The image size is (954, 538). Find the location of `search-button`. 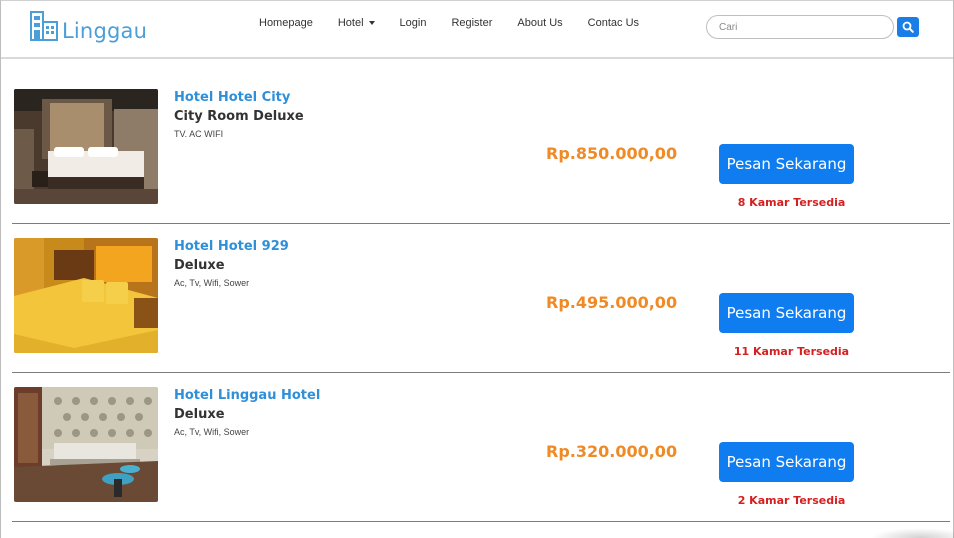

search-button is located at coordinates (908, 27).